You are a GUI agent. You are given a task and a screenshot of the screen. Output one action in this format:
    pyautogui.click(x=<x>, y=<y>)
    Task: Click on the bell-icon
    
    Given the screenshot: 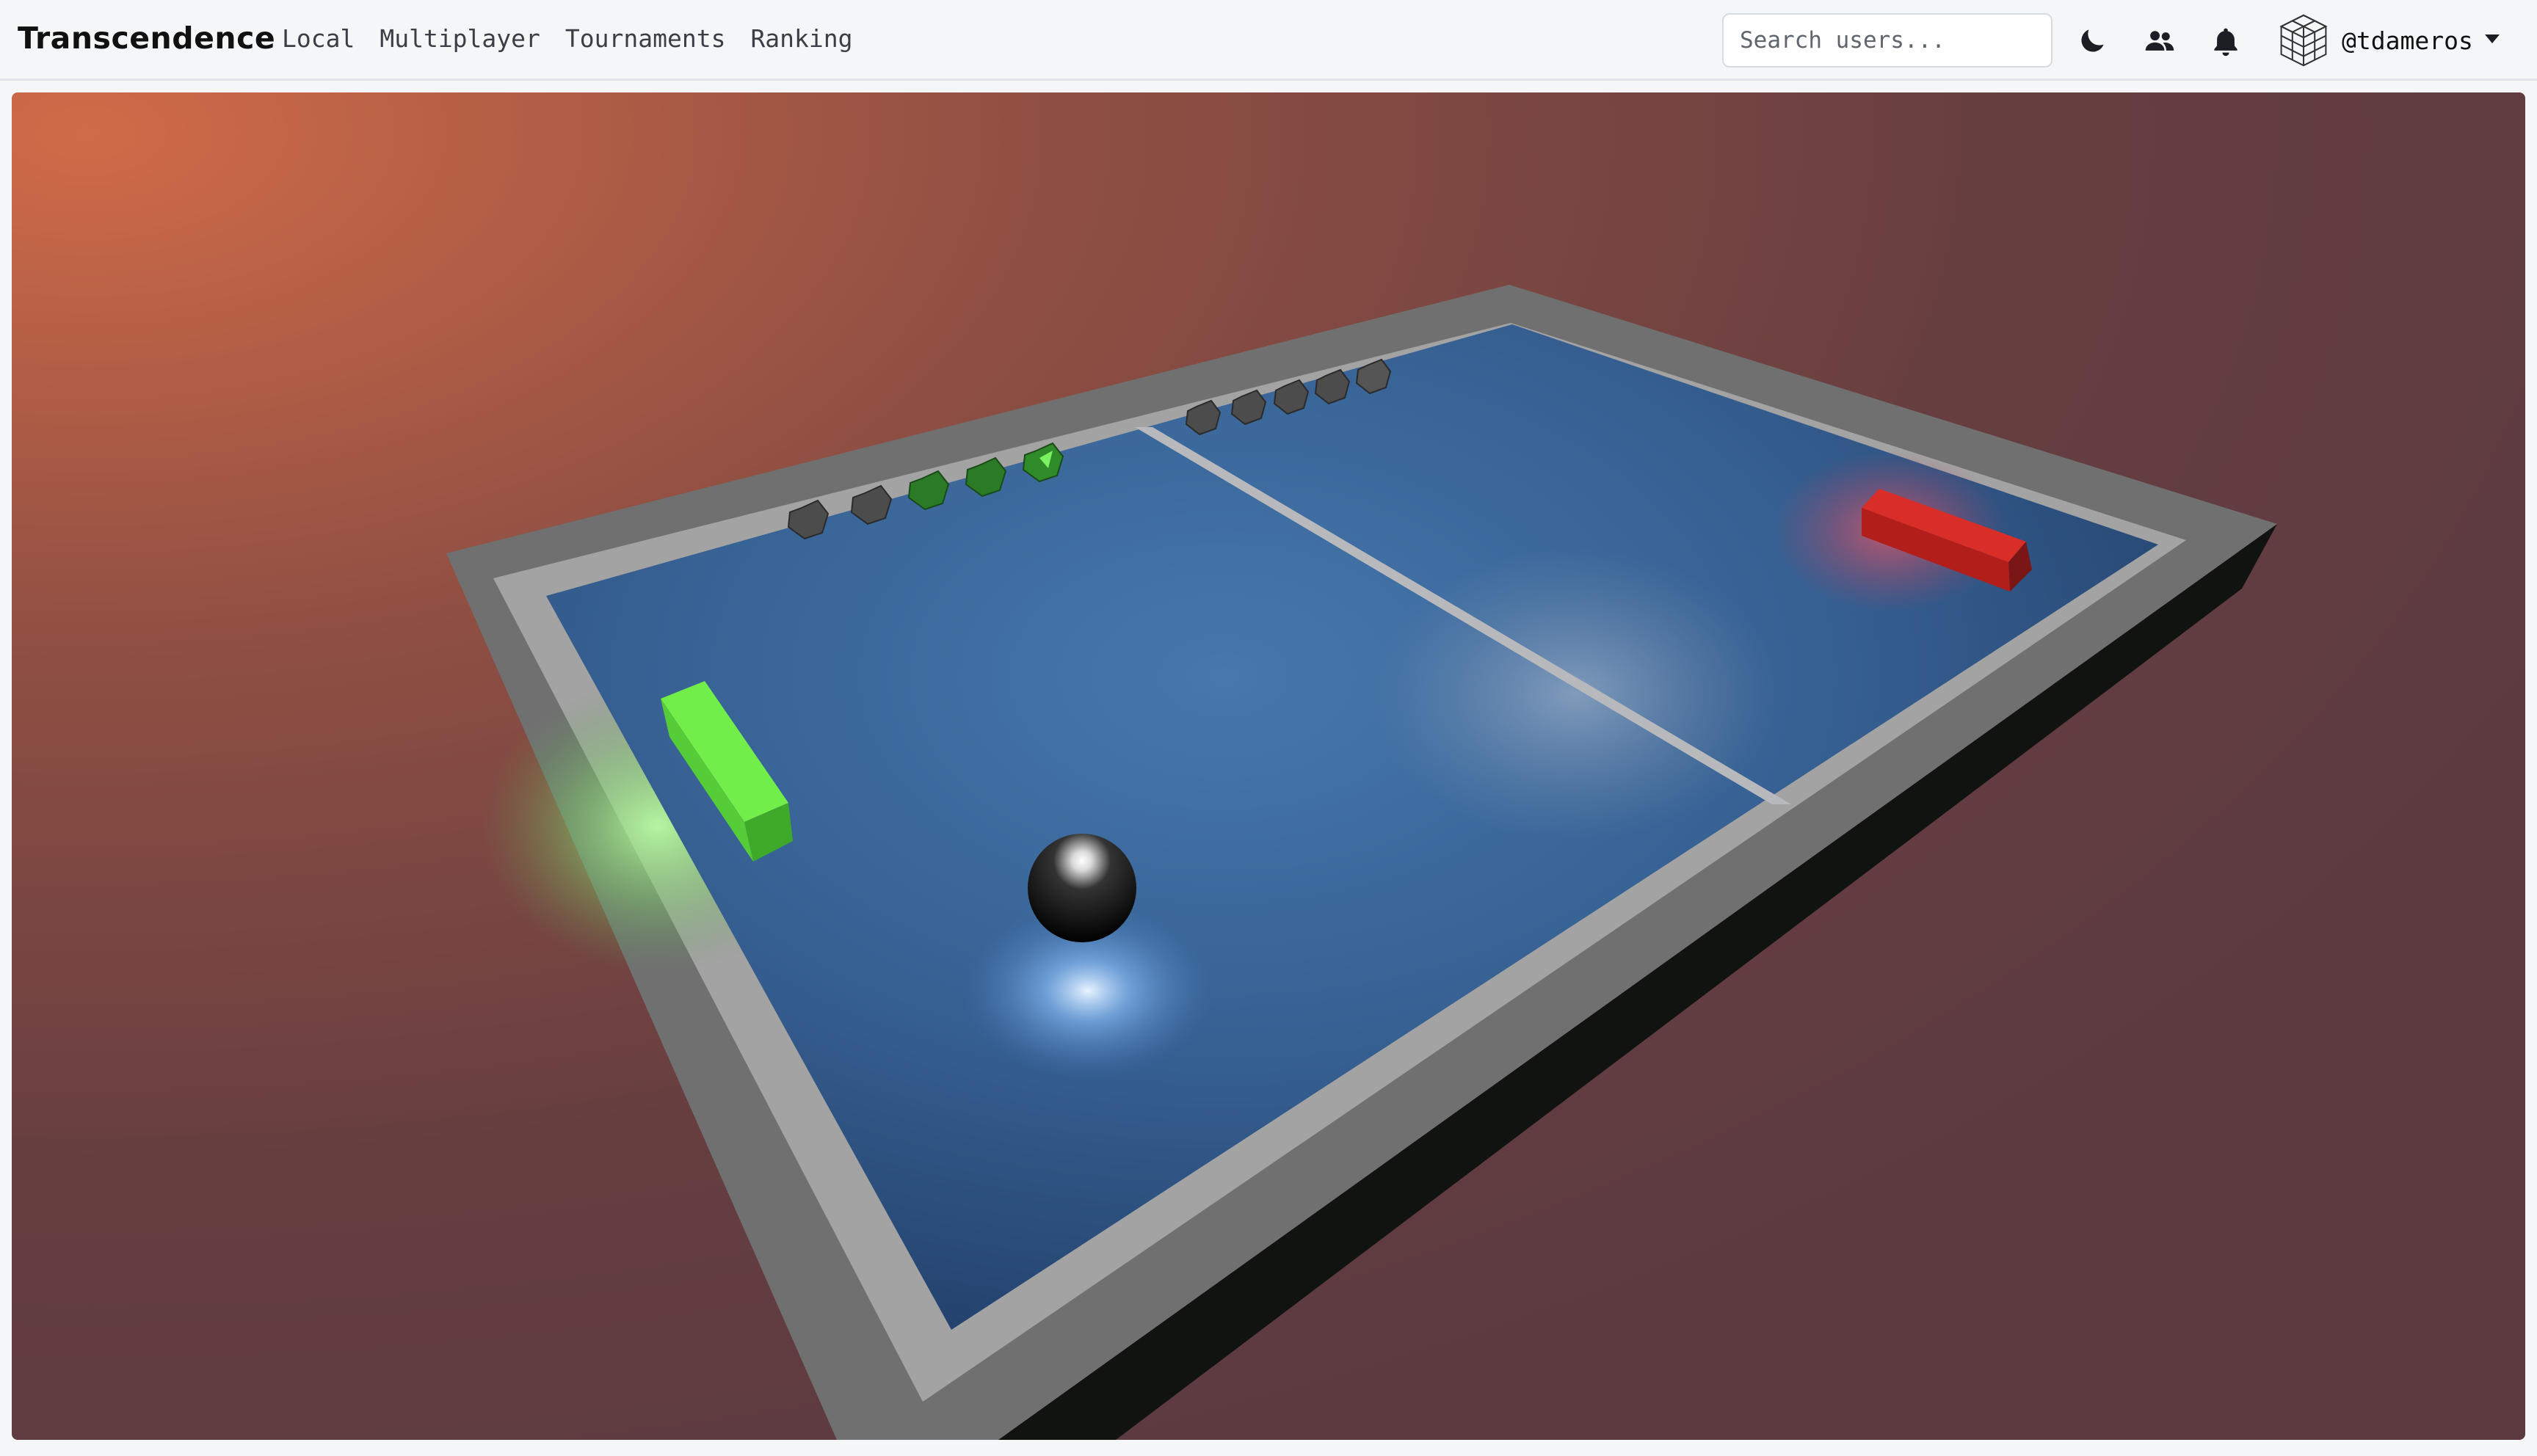 What is the action you would take?
    pyautogui.click(x=2225, y=42)
    